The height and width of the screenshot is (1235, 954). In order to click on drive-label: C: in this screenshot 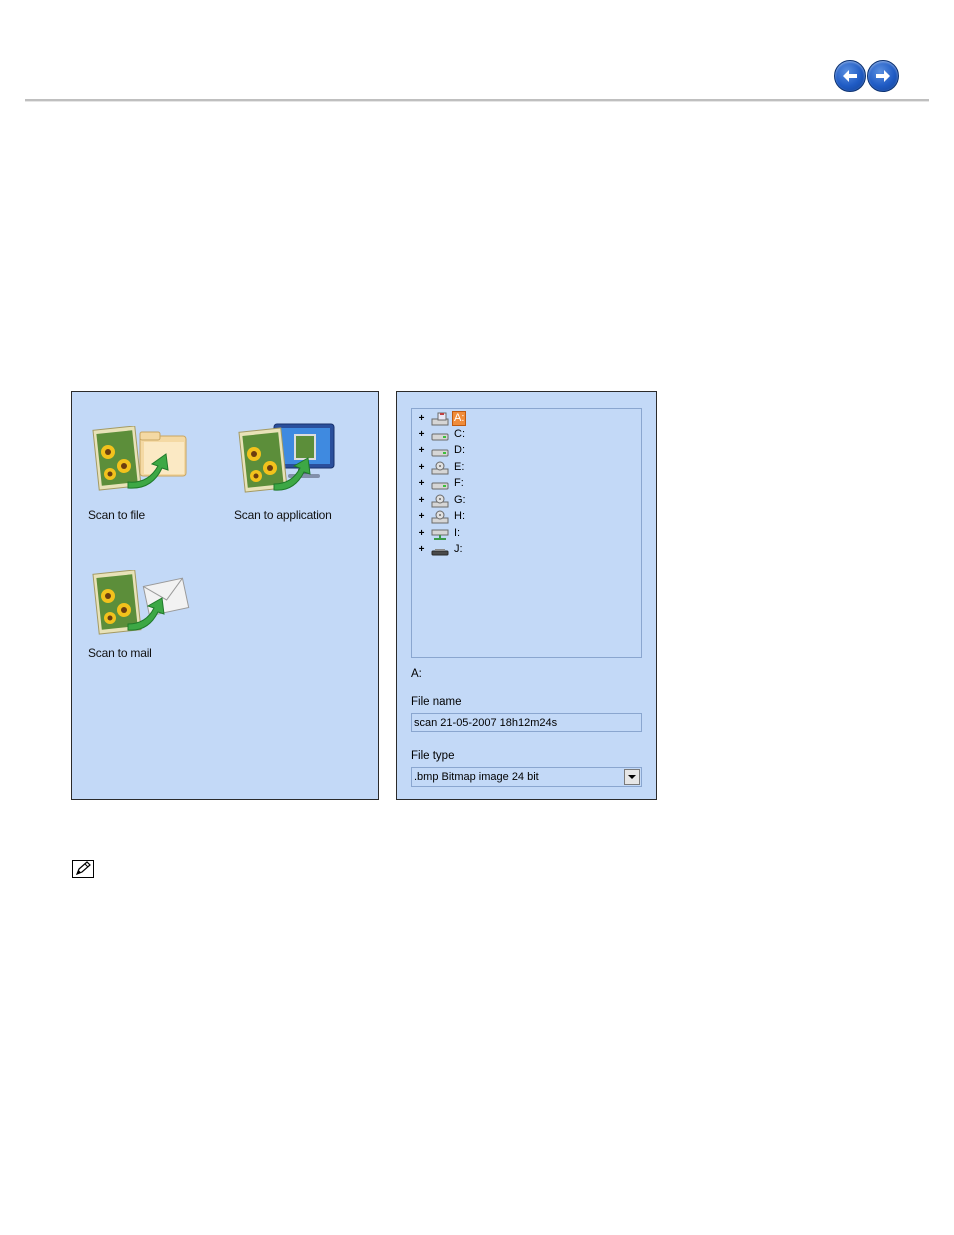, I will do `click(459, 434)`.